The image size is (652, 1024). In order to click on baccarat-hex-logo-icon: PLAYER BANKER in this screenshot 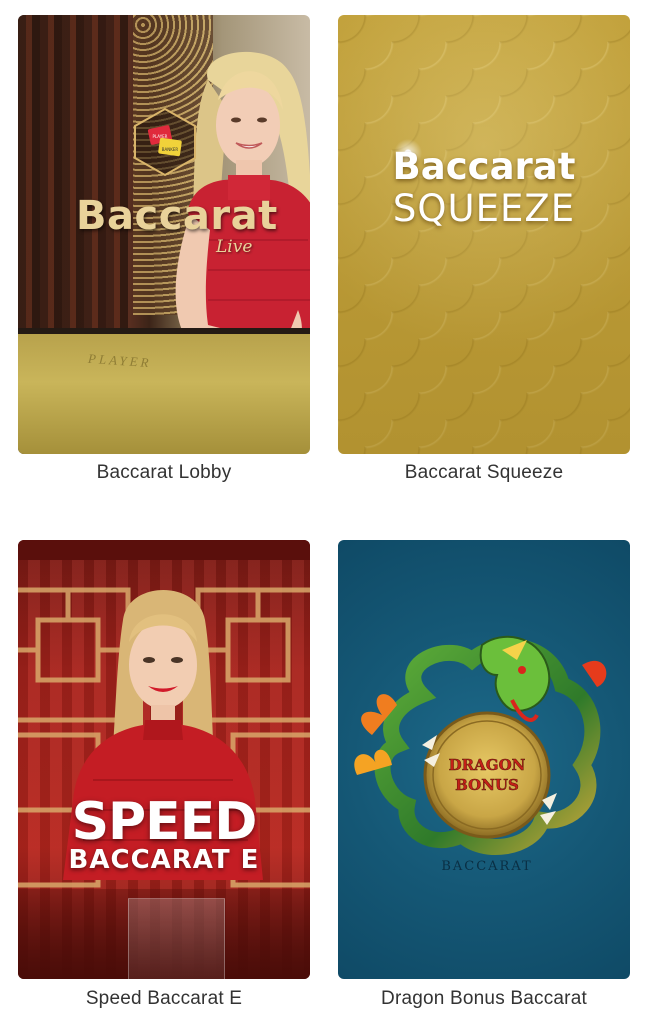, I will do `click(165, 142)`.